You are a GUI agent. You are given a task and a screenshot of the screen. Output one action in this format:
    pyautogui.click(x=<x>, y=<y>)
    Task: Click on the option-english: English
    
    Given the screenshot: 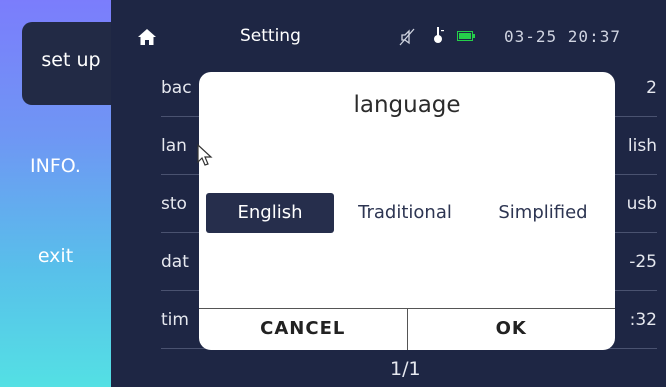 What is the action you would take?
    pyautogui.click(x=270, y=213)
    